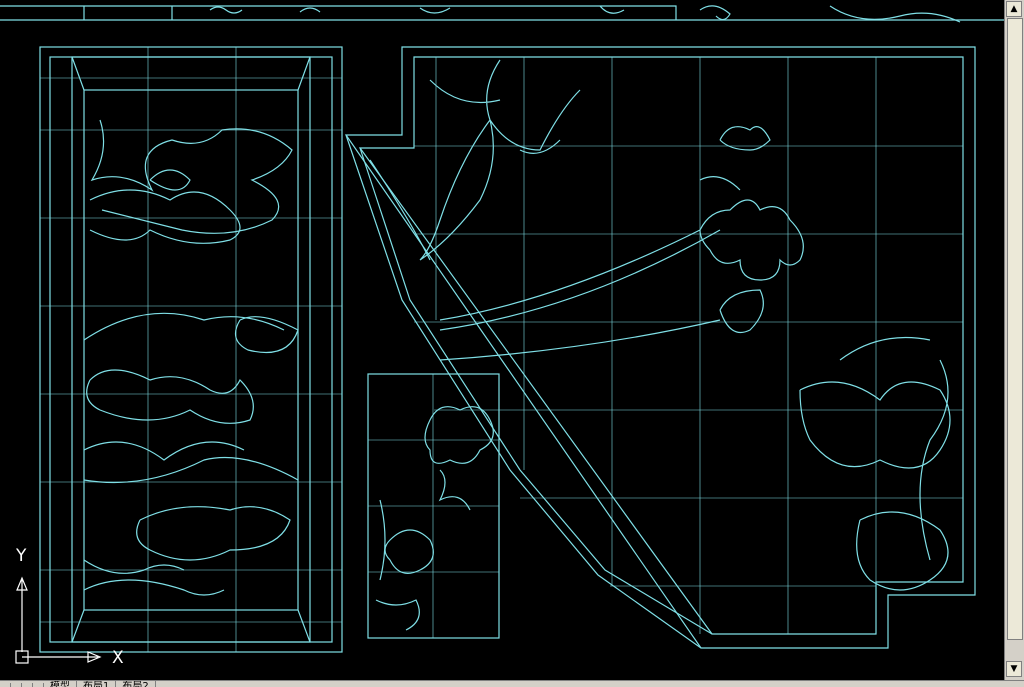 The image size is (1024, 687). I want to click on tab-model: 模型, so click(60, 684).